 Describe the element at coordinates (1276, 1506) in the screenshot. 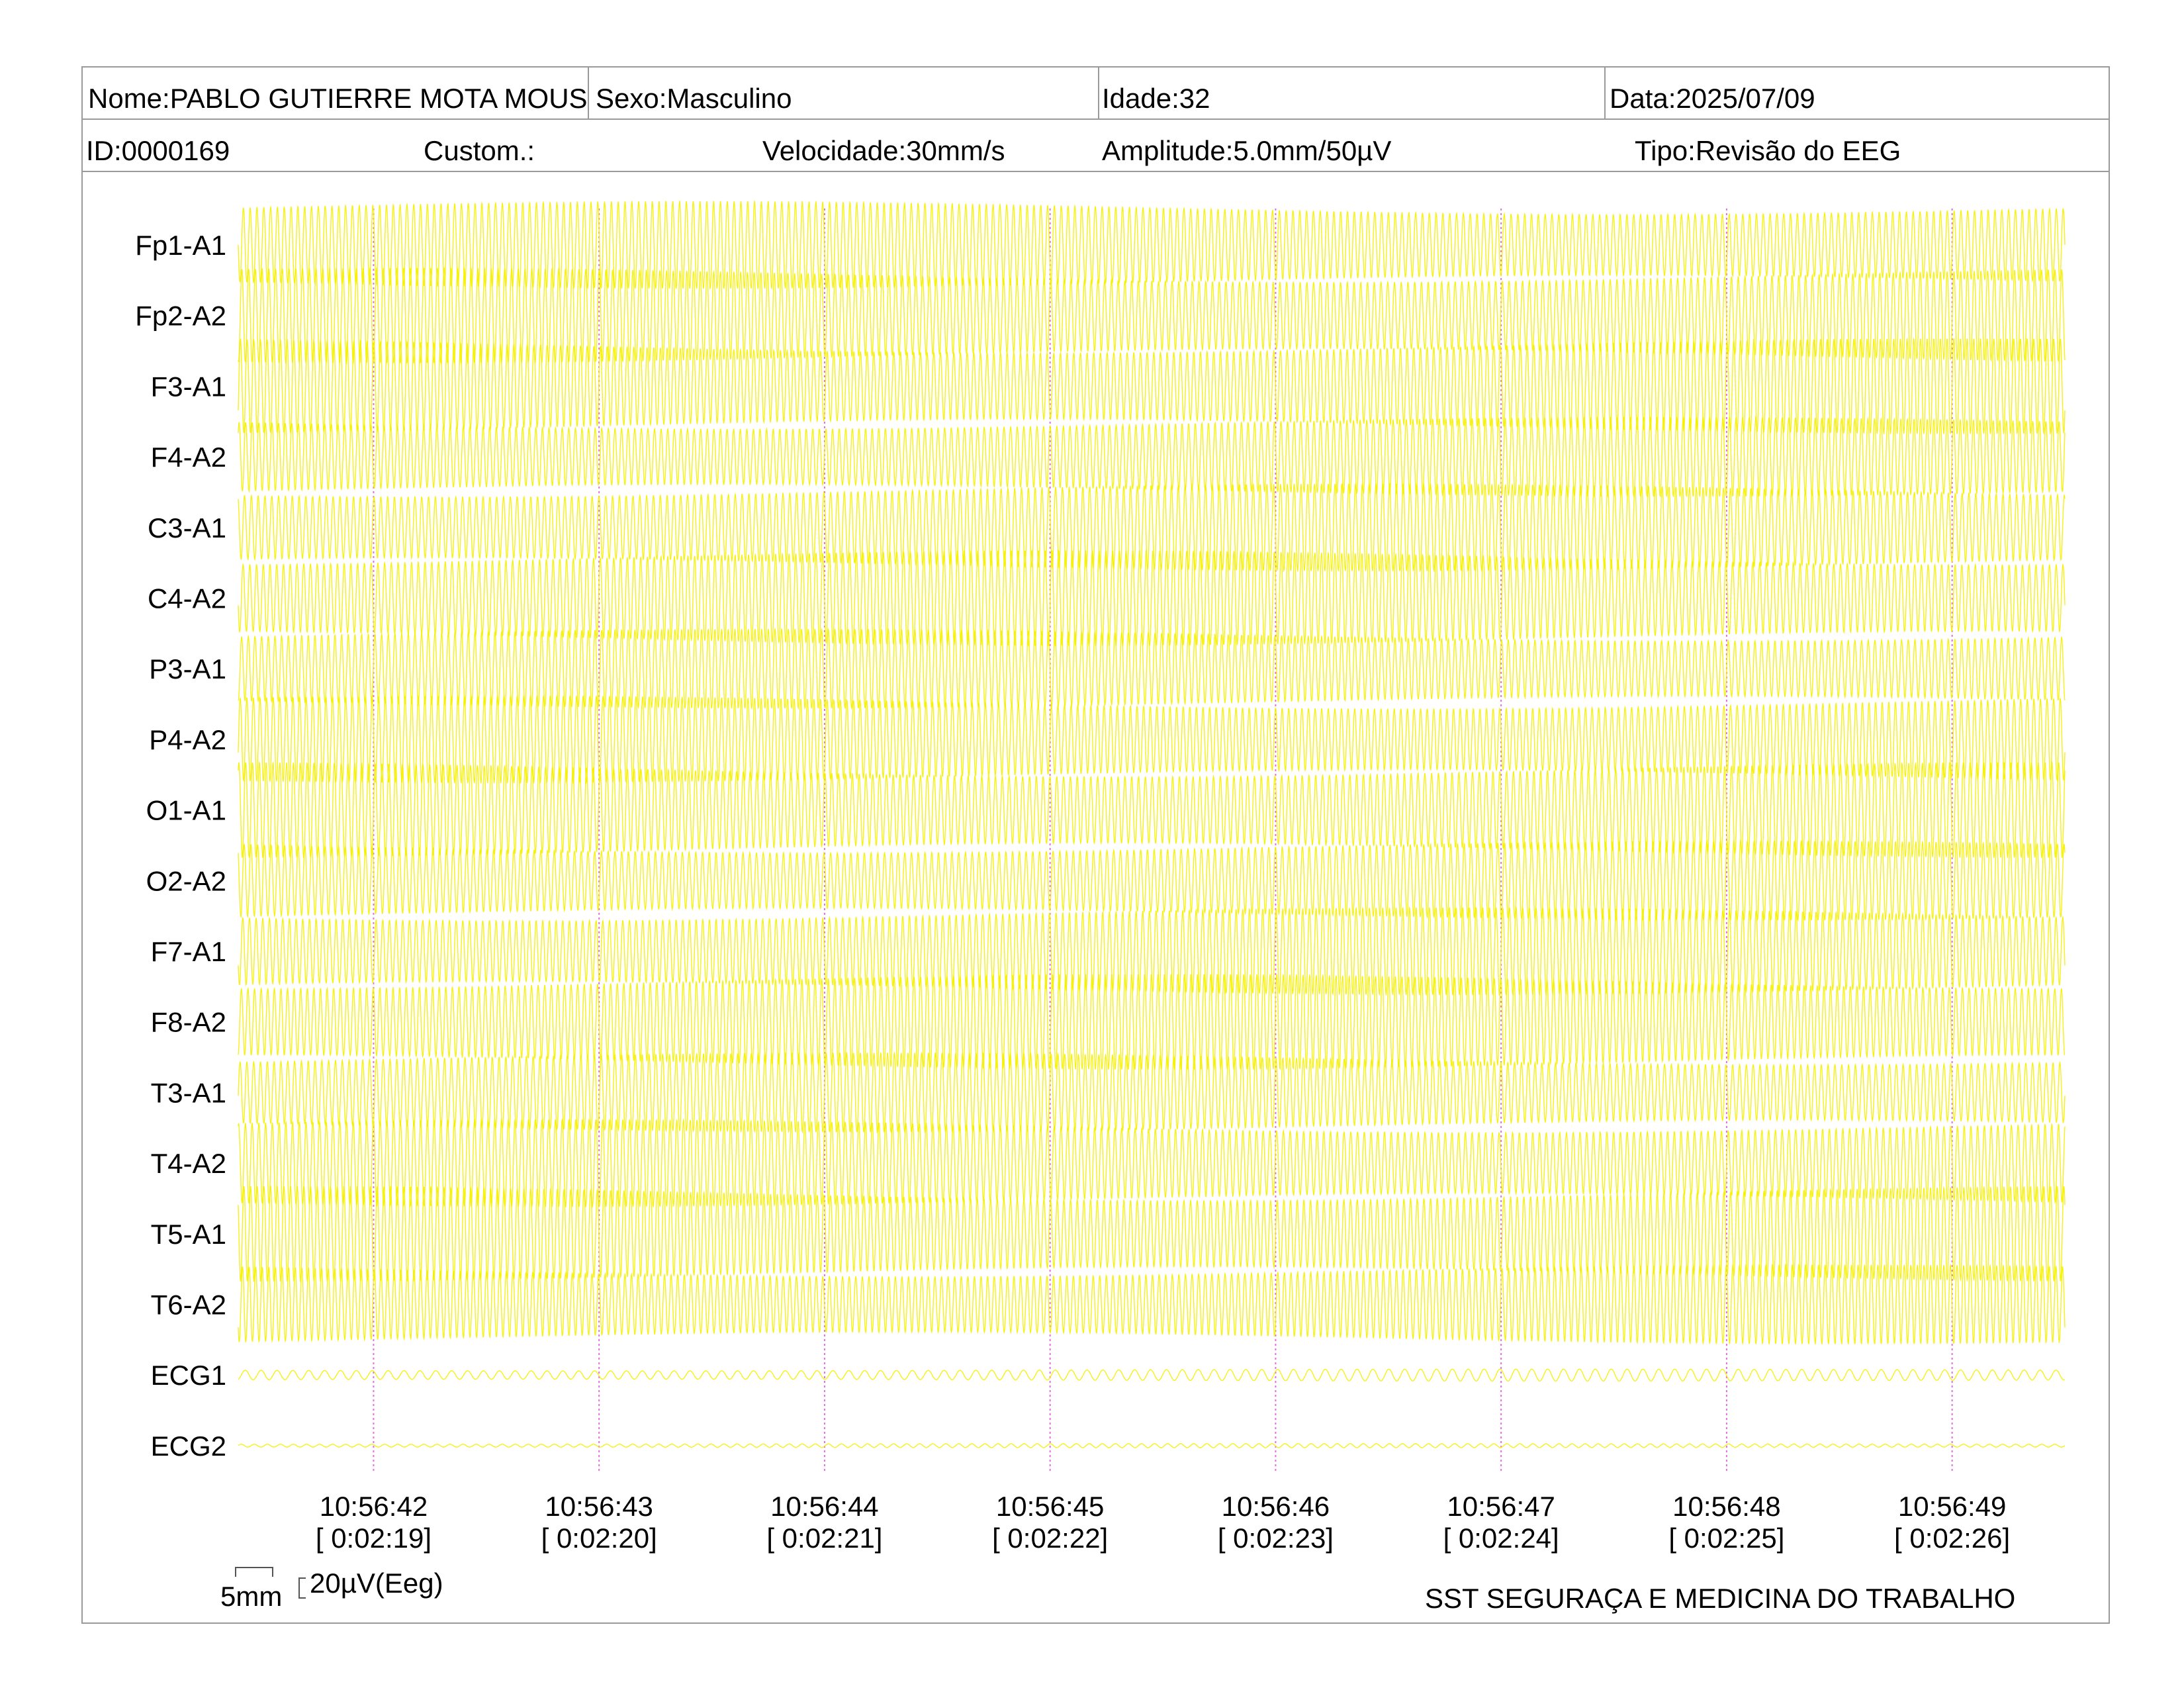

I see `tick-time-4: 10:56:46` at that location.